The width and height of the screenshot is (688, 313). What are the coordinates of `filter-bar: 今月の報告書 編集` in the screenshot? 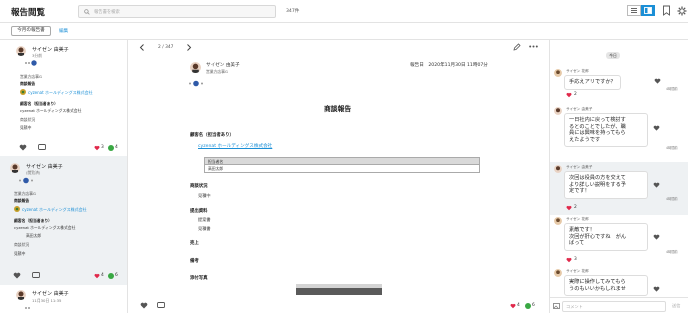 It's located at (344, 31).